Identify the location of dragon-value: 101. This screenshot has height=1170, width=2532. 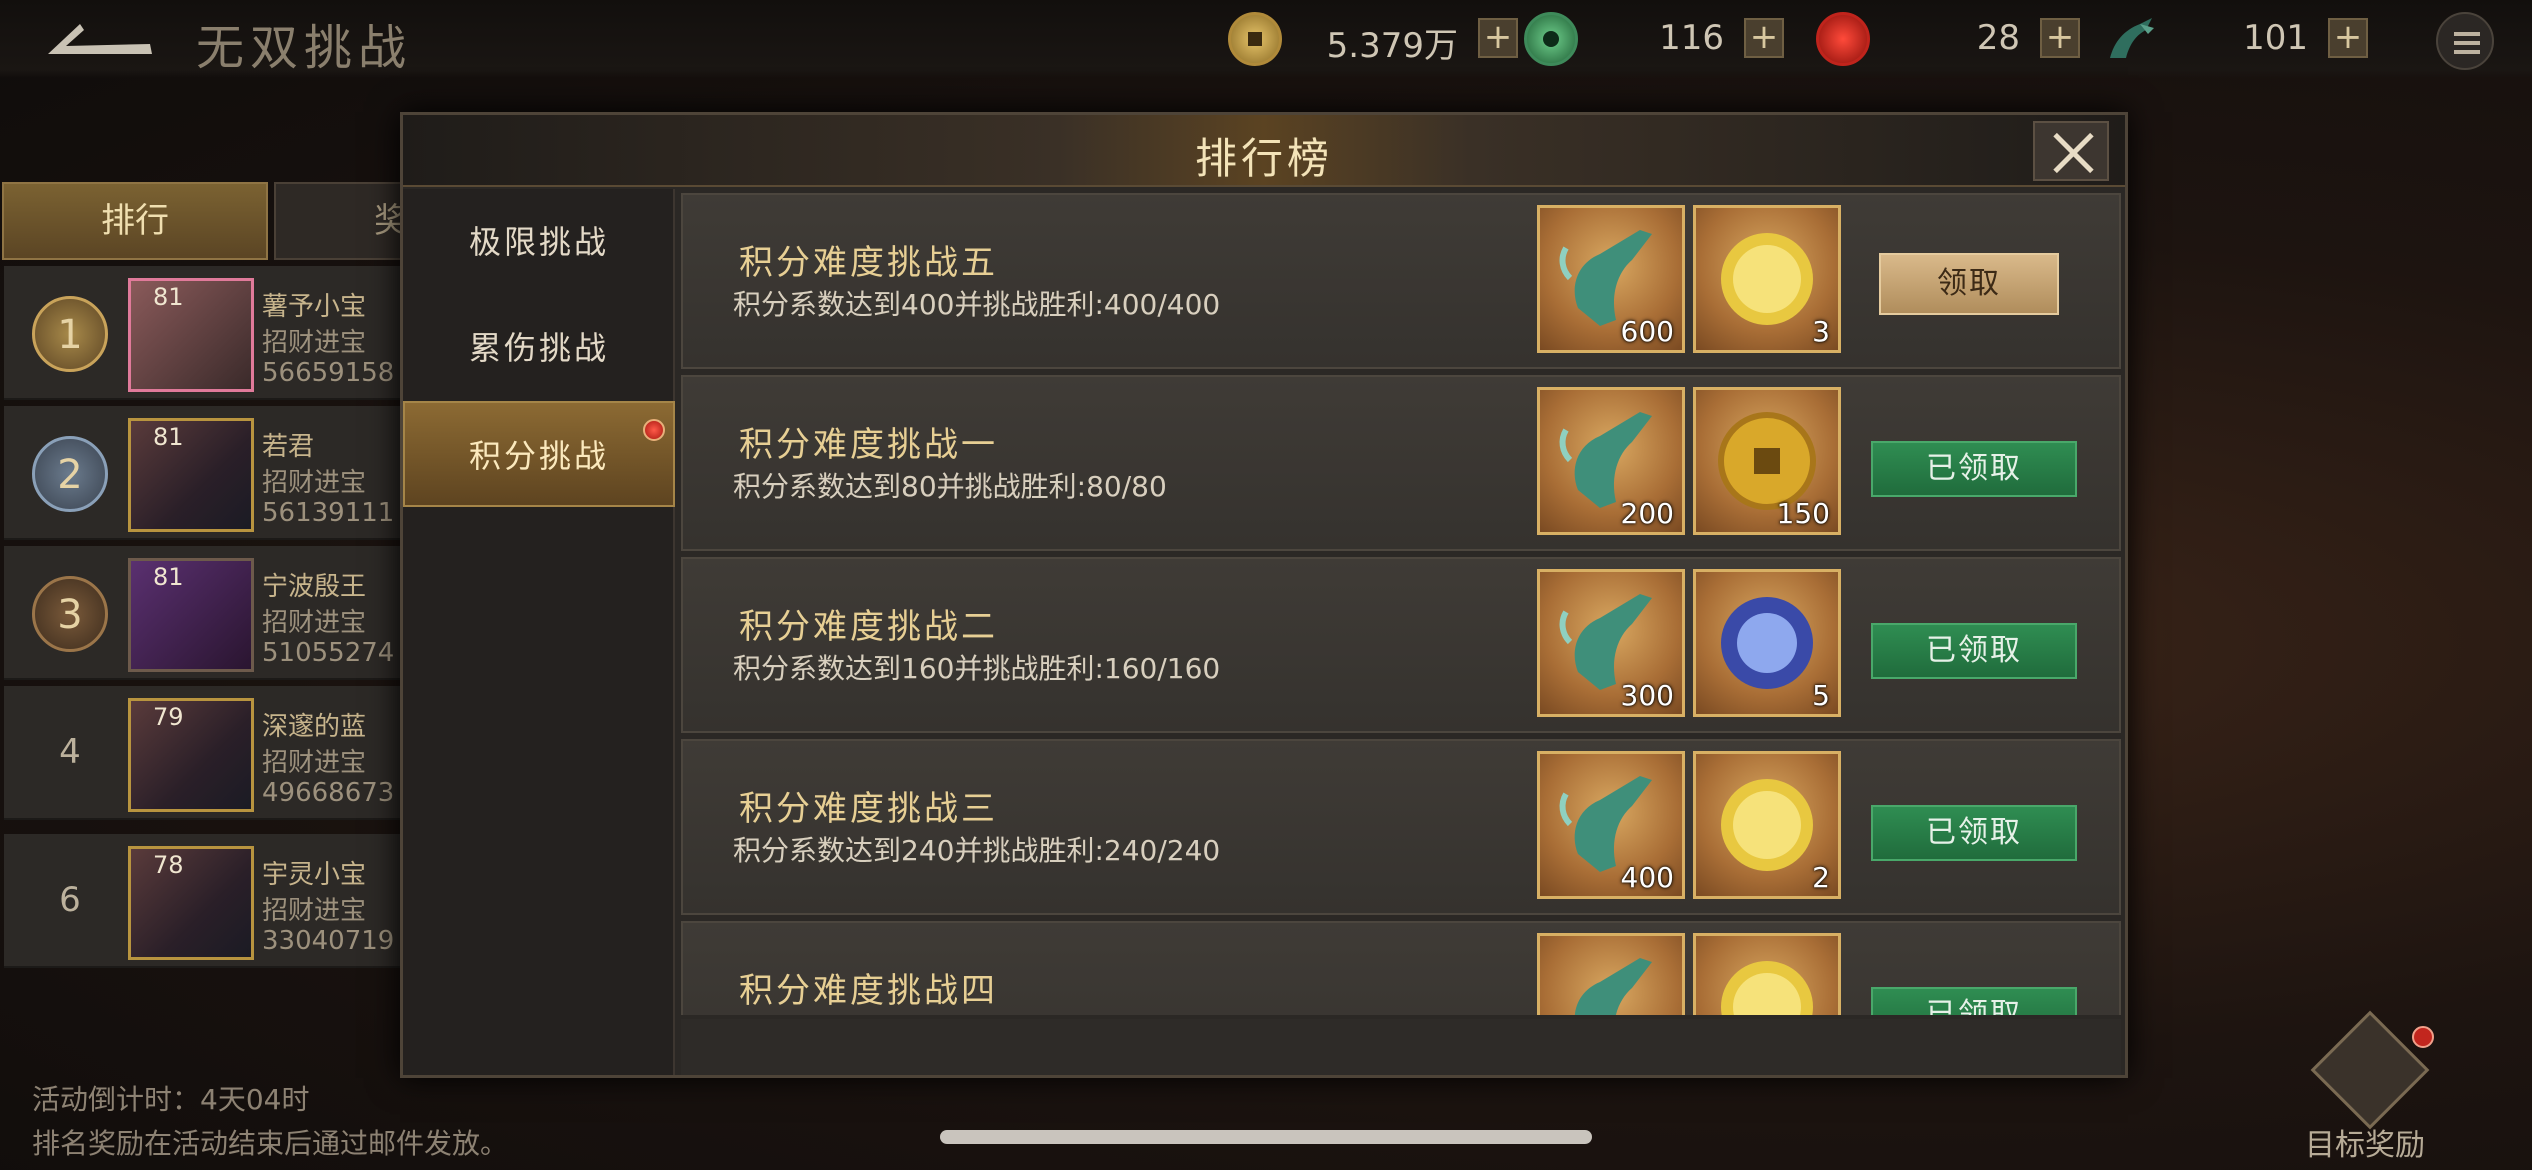
(2275, 38).